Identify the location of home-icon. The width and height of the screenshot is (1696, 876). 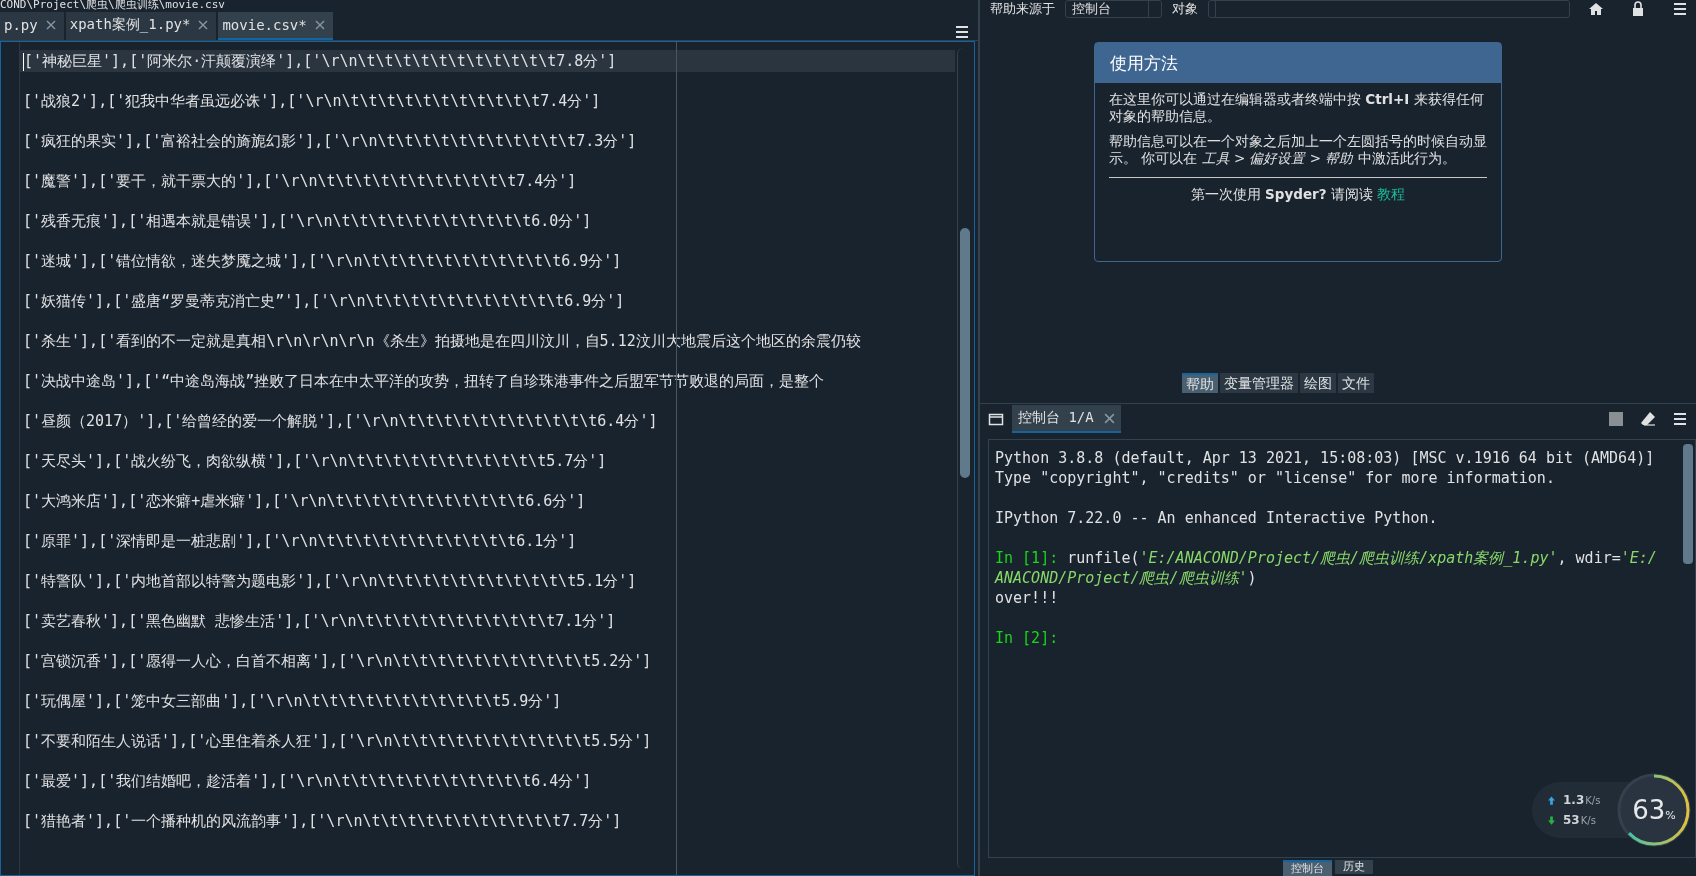
(1596, 9).